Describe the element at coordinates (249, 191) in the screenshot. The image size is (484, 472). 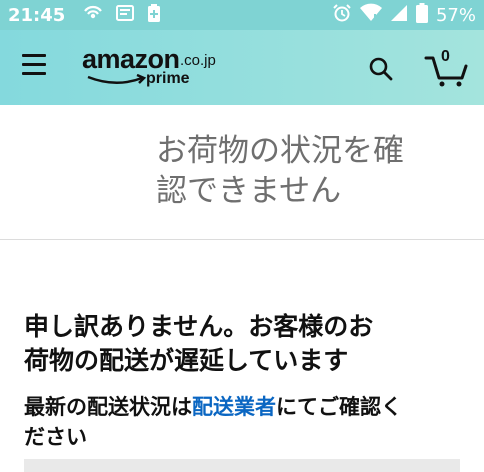
I see `page-title-line2: 認できません` at that location.